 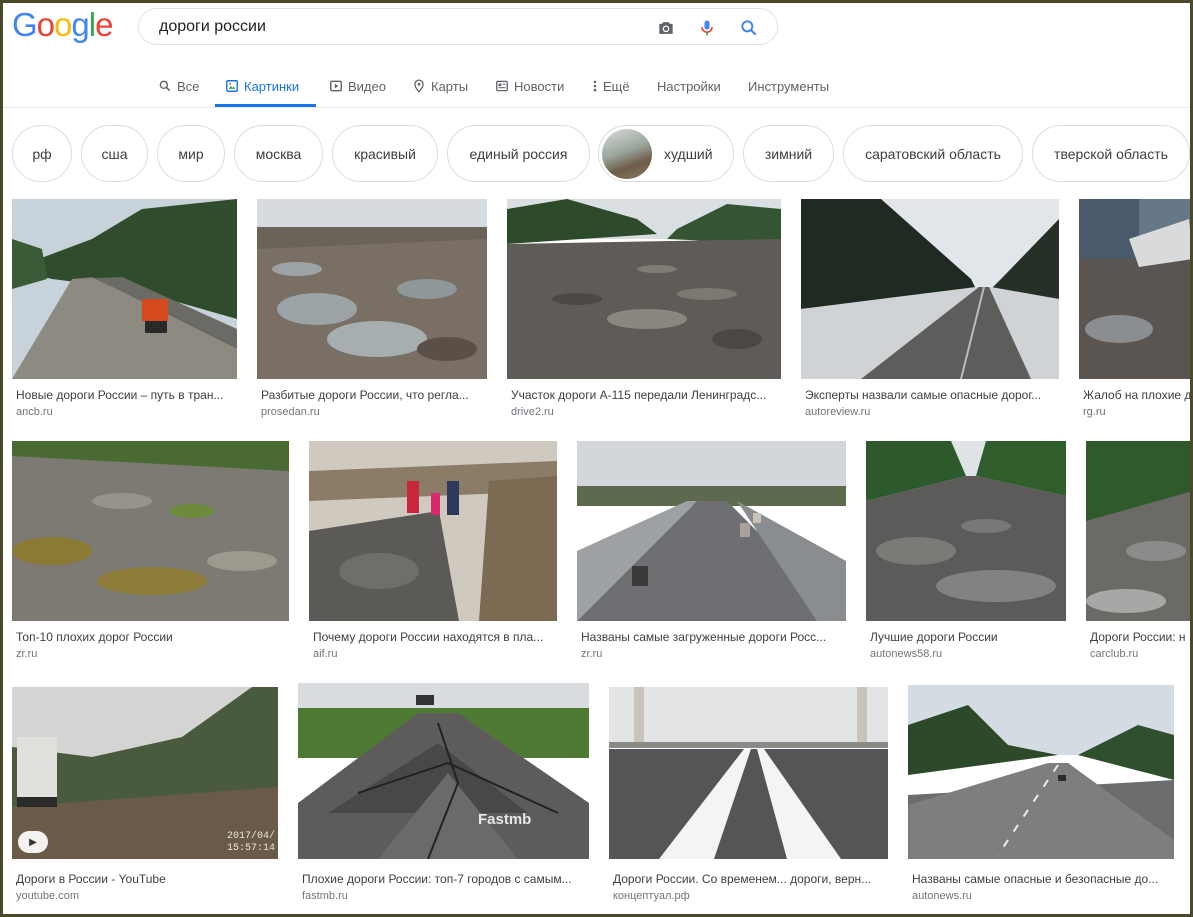 What do you see at coordinates (145, 773) in the screenshot?
I see `result-thumbnail: ▶ 2017/04/ 15:57:14` at bounding box center [145, 773].